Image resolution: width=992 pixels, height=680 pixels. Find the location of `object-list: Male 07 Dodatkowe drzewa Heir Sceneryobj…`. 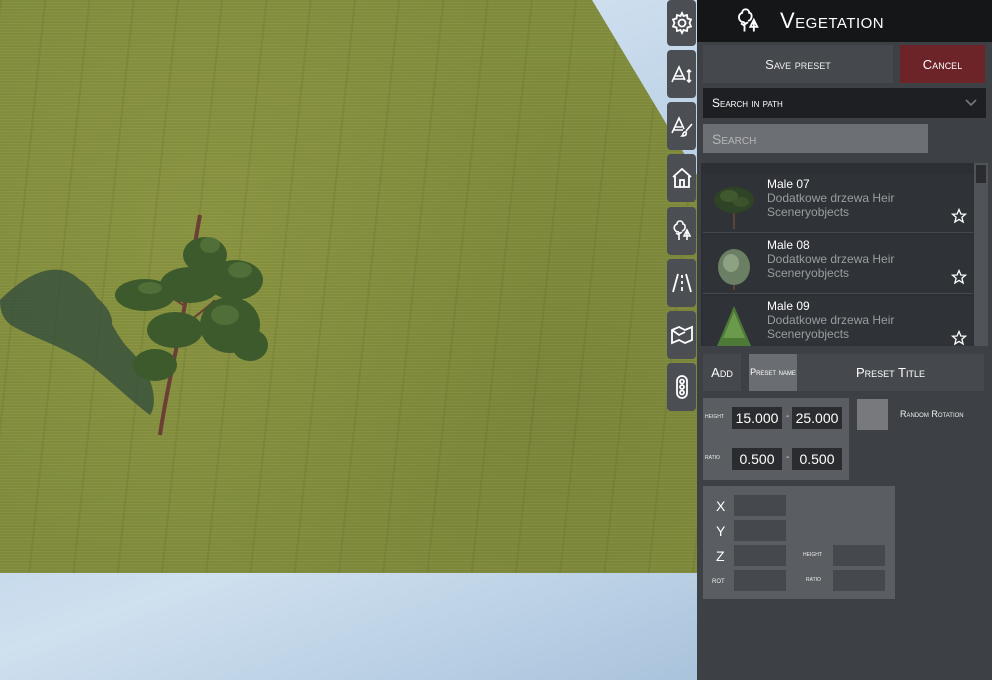

object-list: Male 07 Dodatkowe drzewa Heir Sceneryobj… is located at coordinates (837, 254).